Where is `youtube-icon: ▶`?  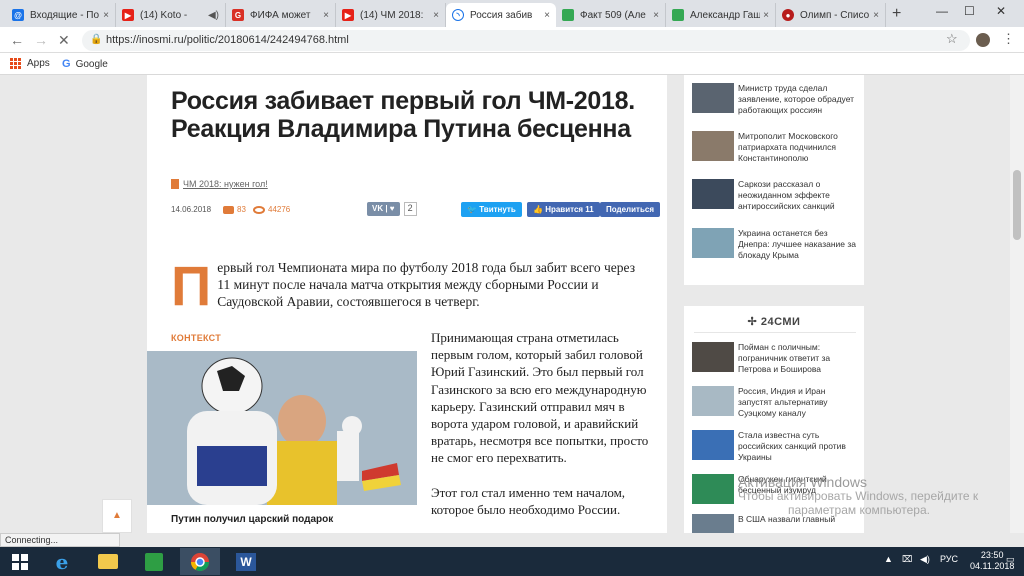
youtube-icon: ▶ is located at coordinates (128, 15).